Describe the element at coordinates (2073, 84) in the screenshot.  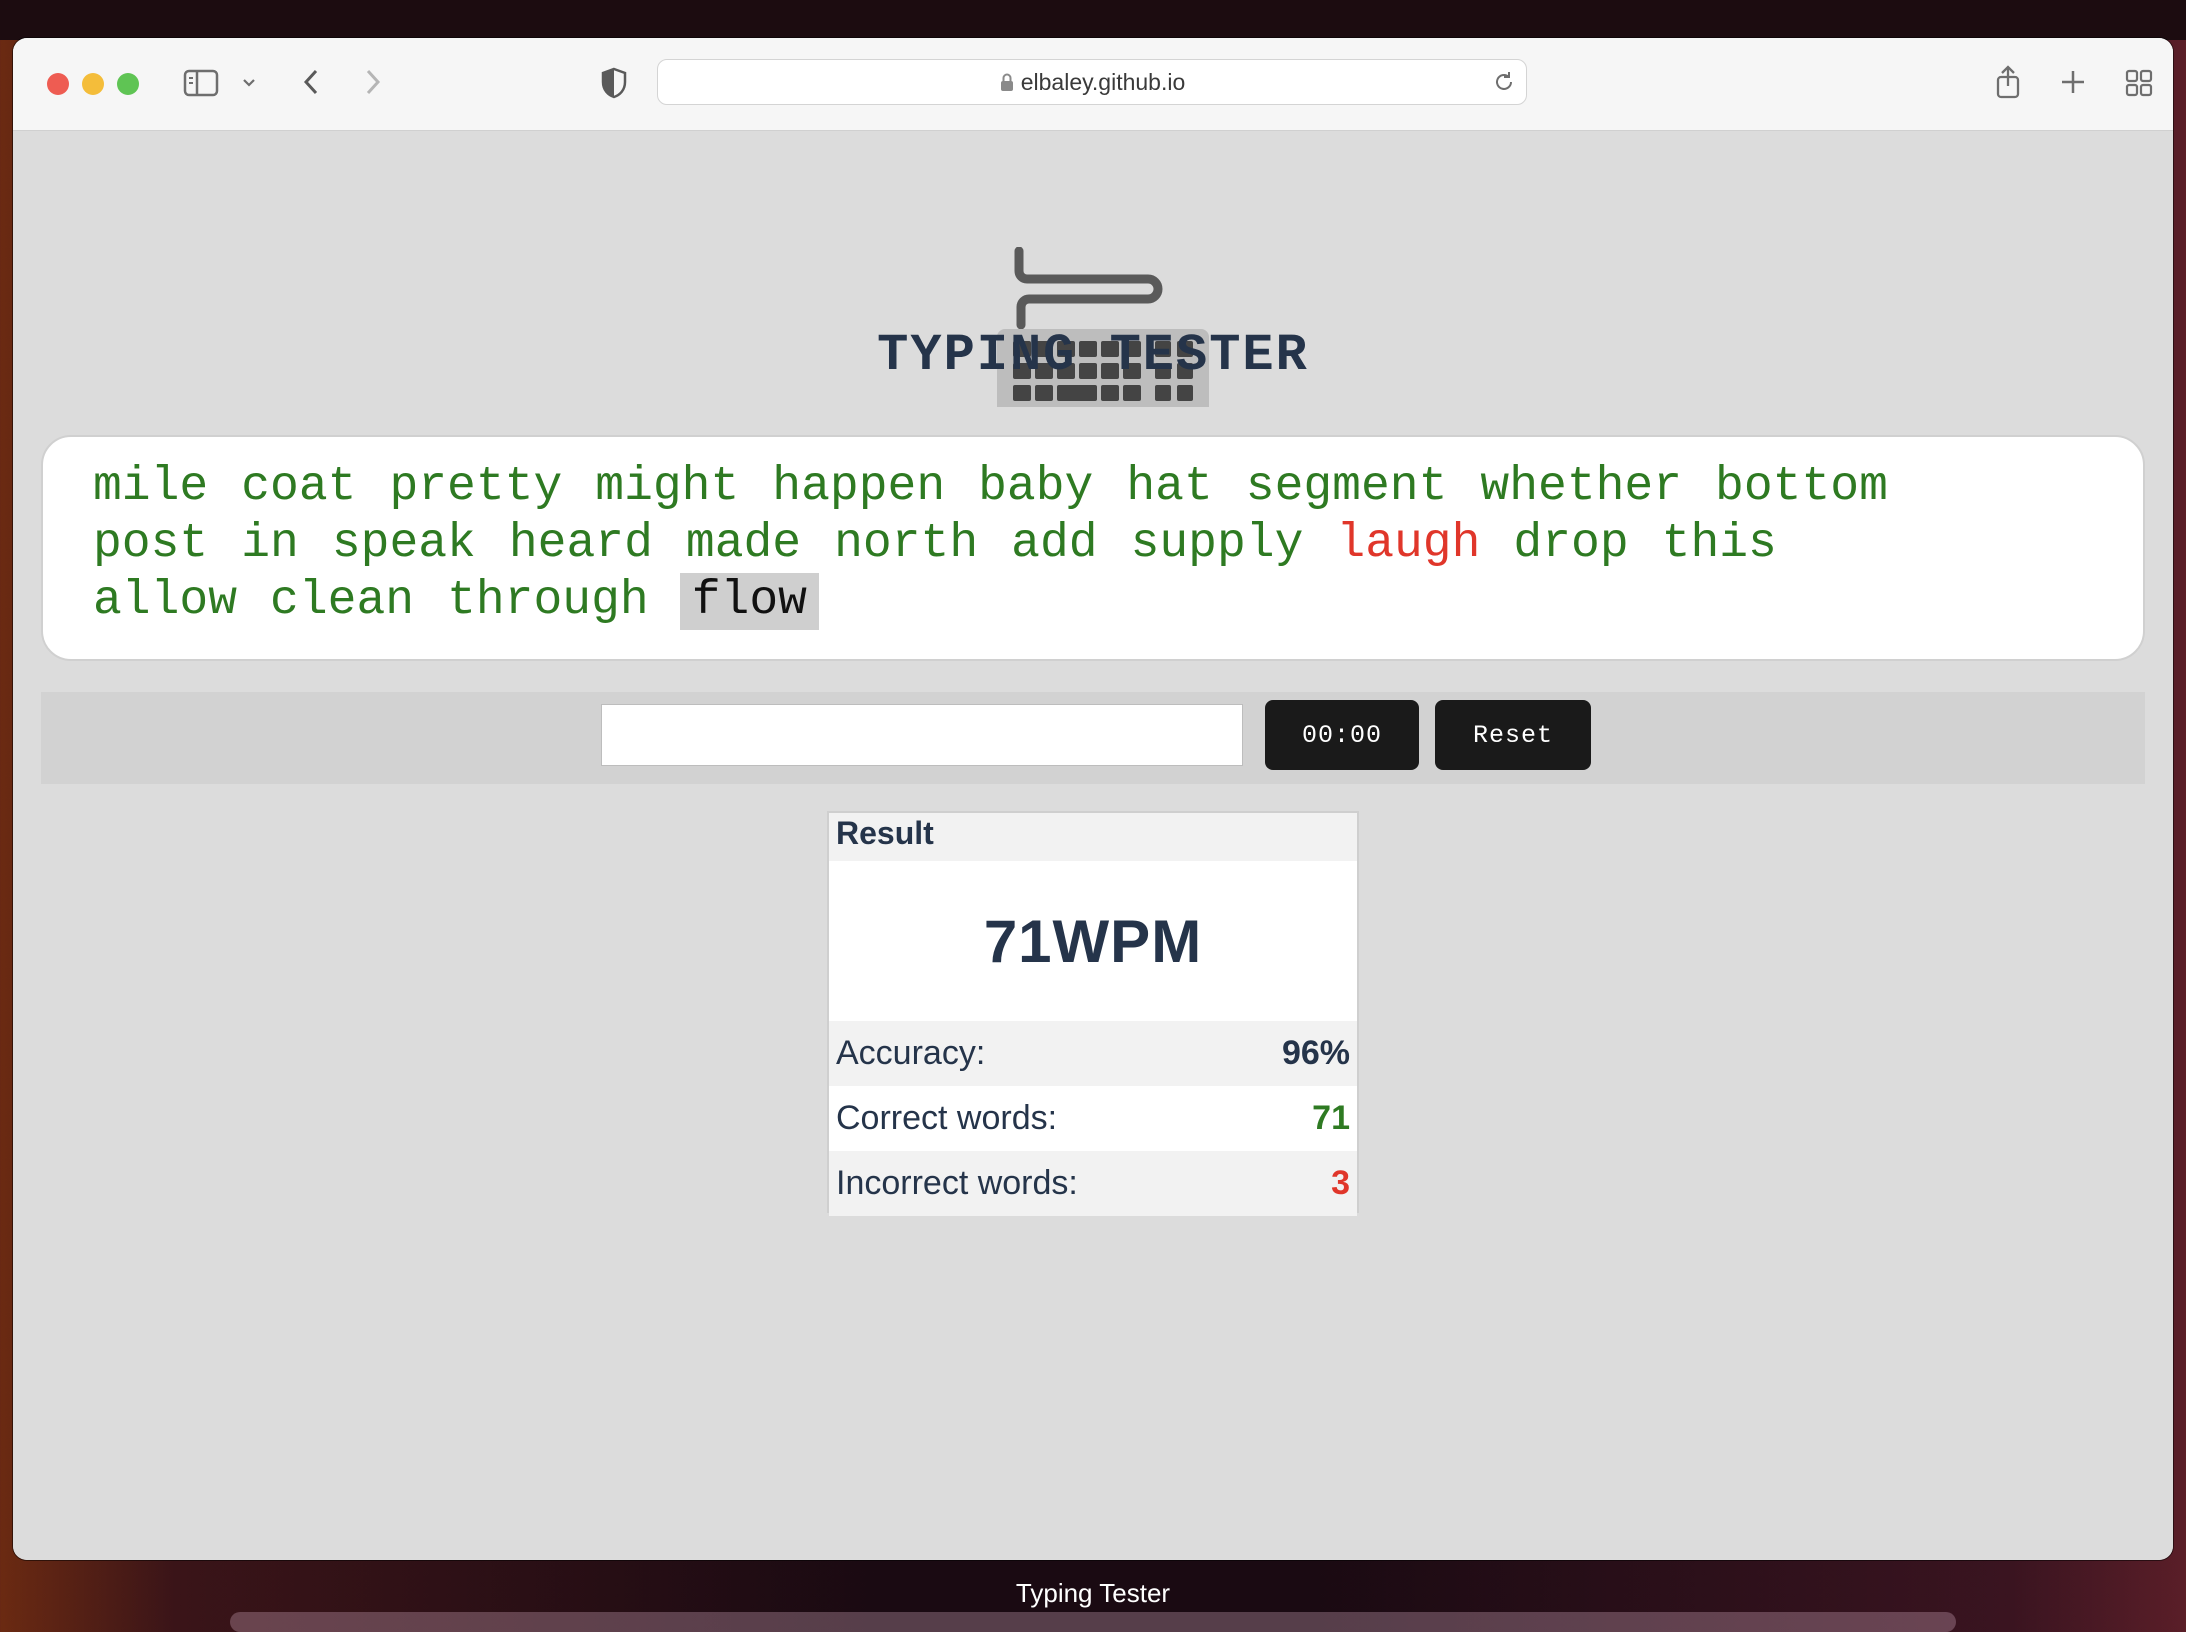
I see `new-tab-icon` at that location.